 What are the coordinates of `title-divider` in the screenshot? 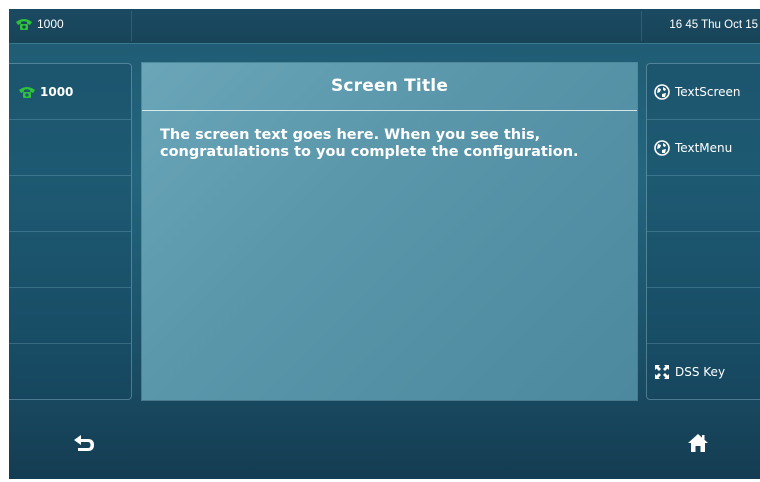 It's located at (389, 110).